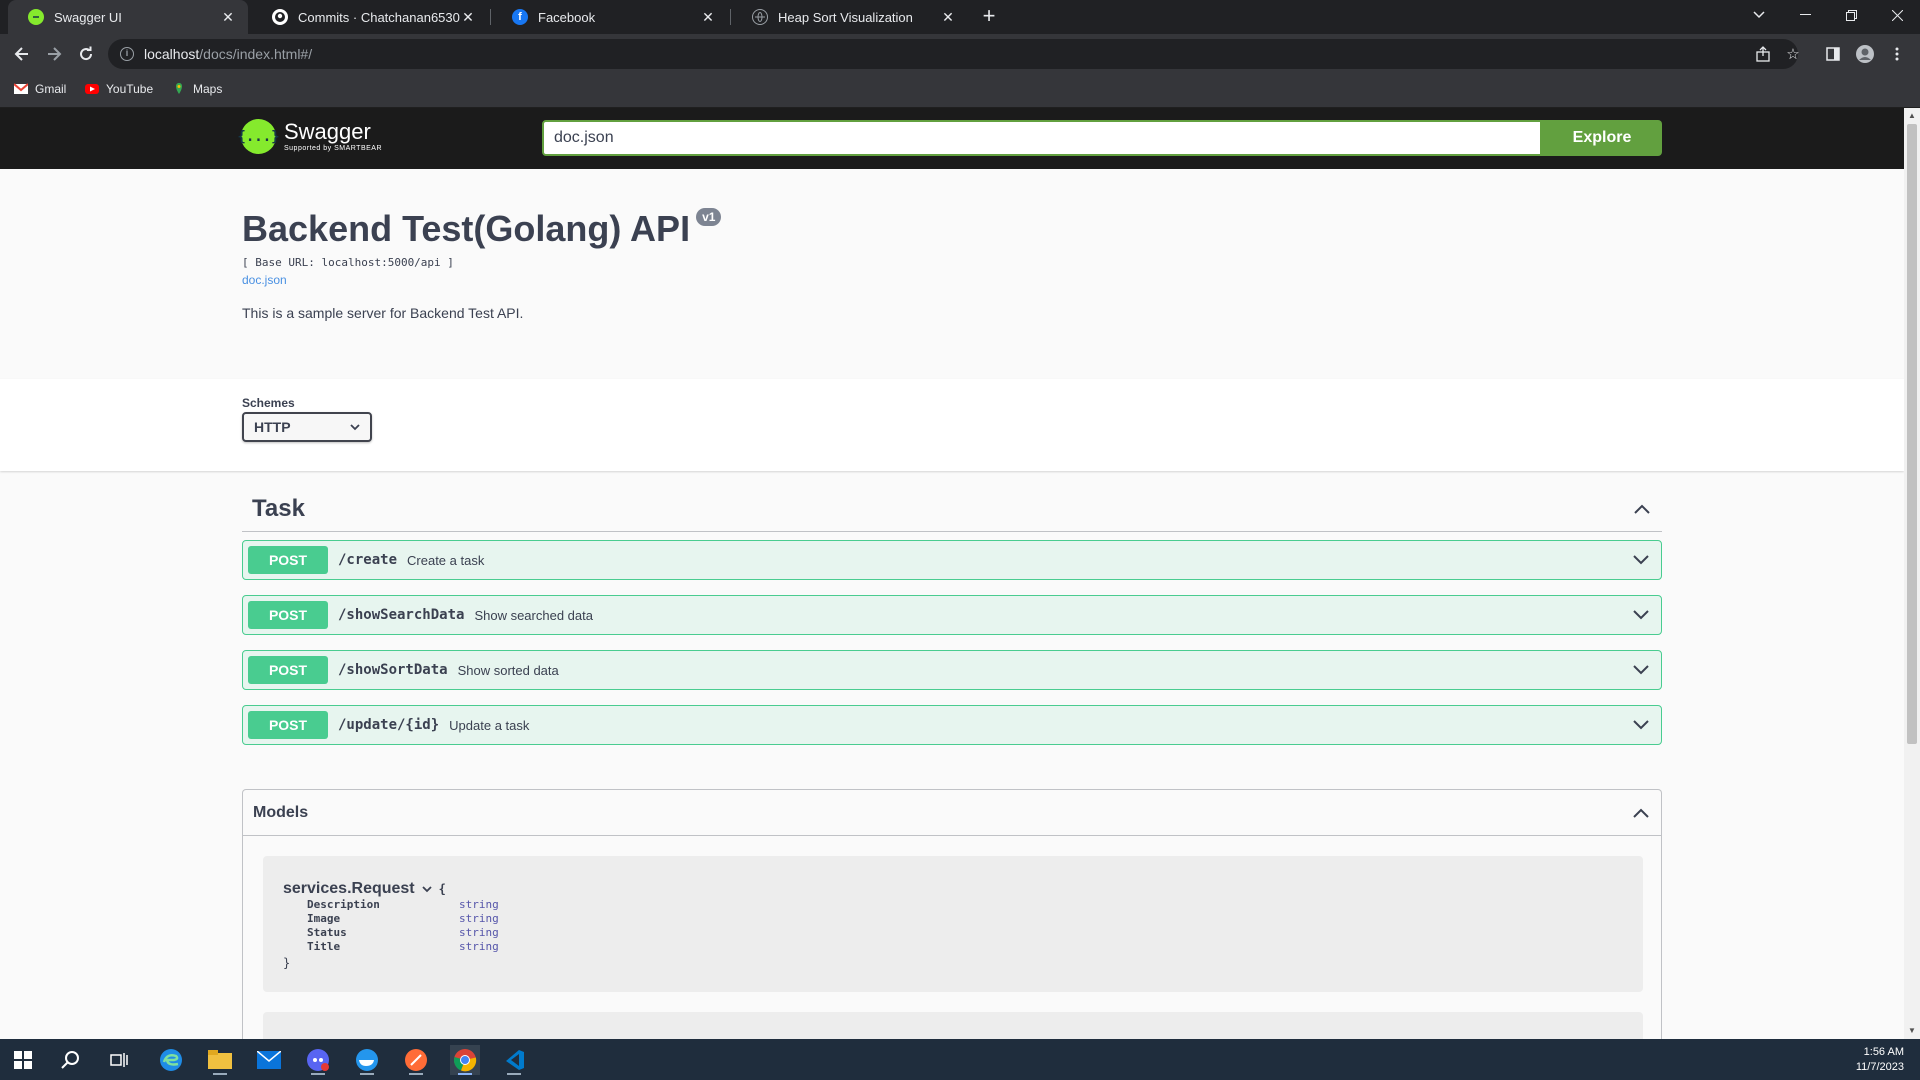 Image resolution: width=1920 pixels, height=1080 pixels. I want to click on swagger-logo: {...} Swagger Supported by SMARTBEAR, so click(310, 136).